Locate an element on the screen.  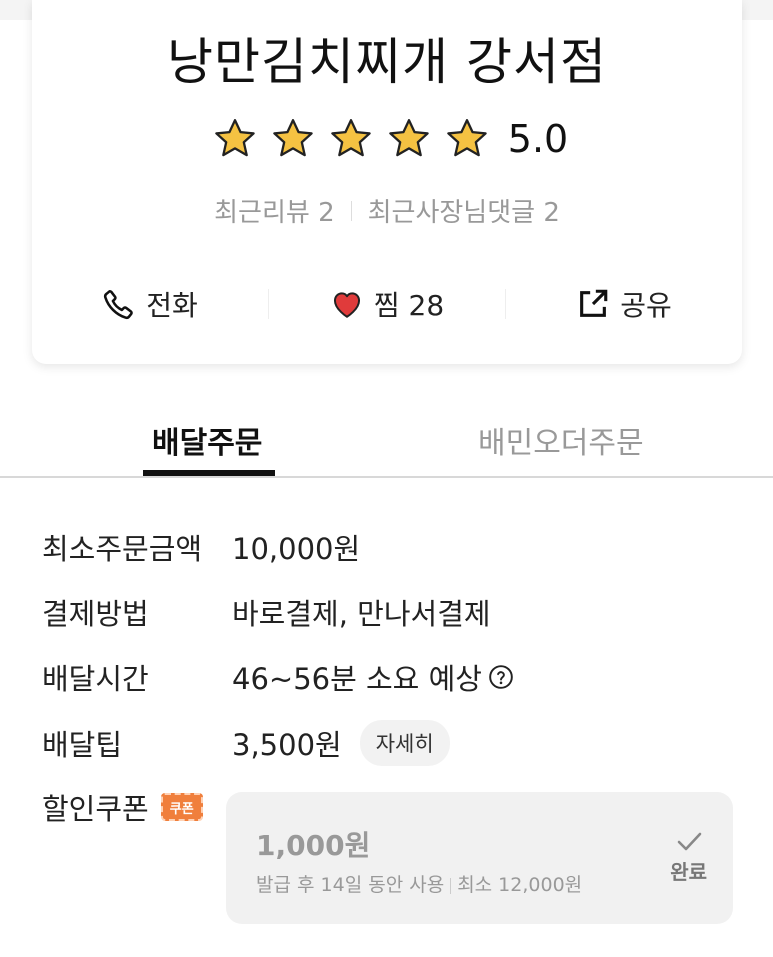
info-label: 할인쿠폰 is located at coordinates (95, 809).